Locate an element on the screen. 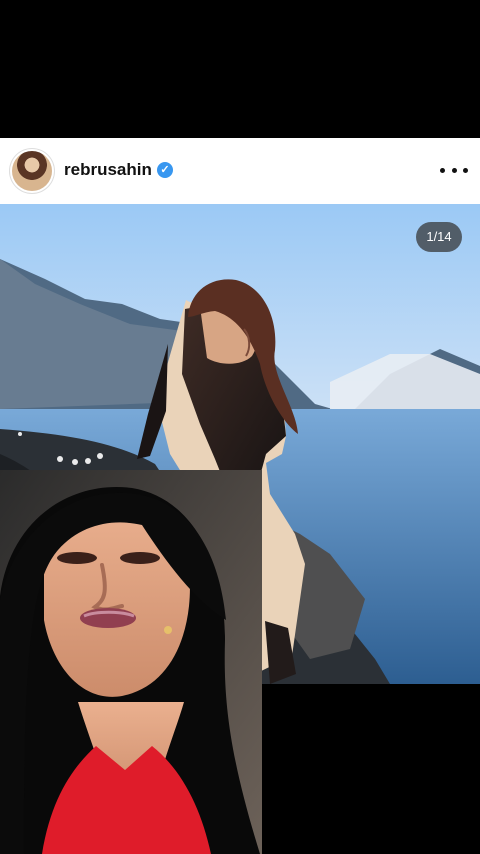 The height and width of the screenshot is (854, 480). more-options-icon is located at coordinates (454, 170).